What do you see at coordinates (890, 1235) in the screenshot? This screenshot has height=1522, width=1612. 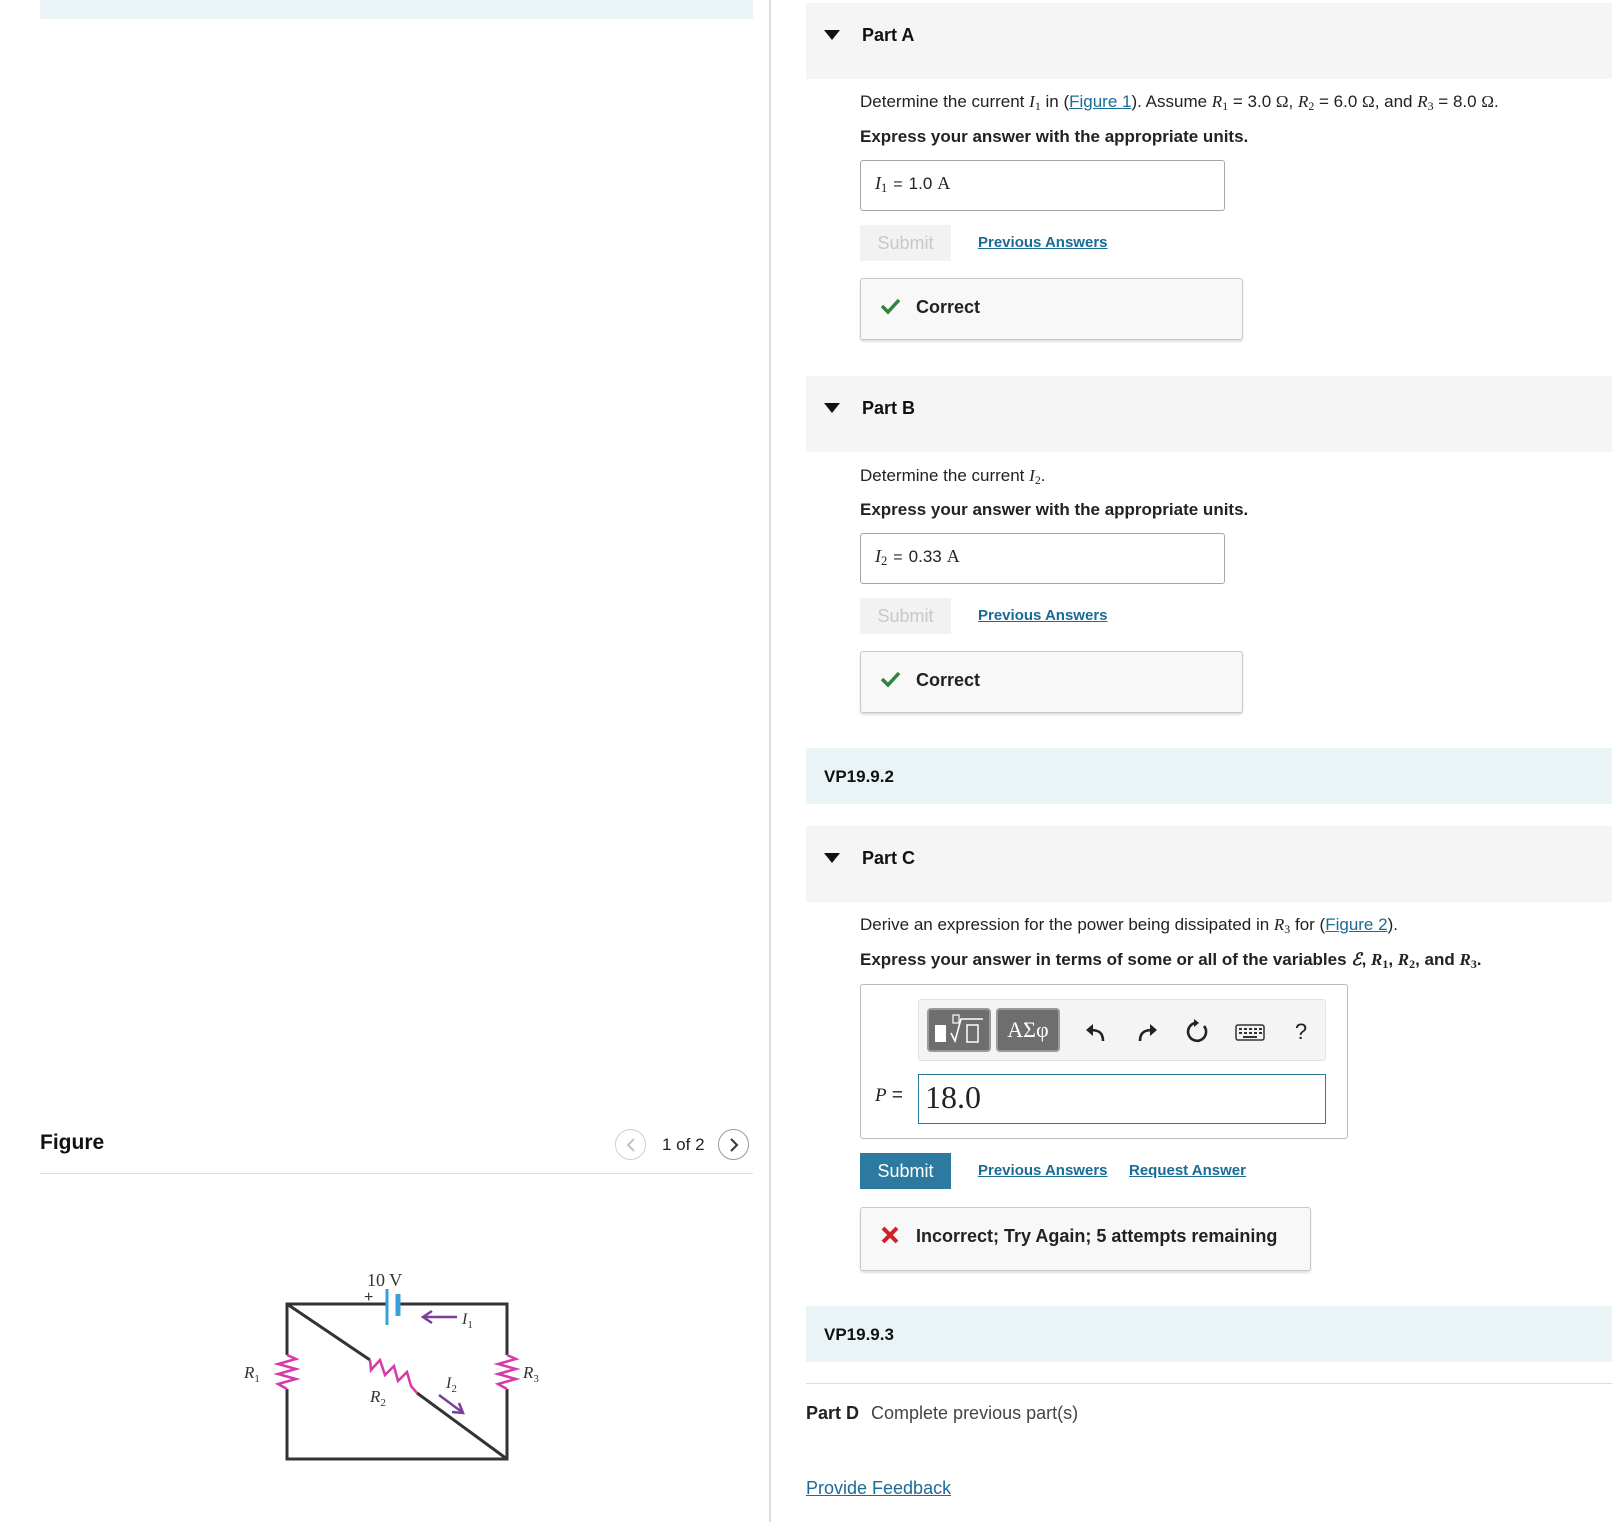 I see `x-mark-icon` at bounding box center [890, 1235].